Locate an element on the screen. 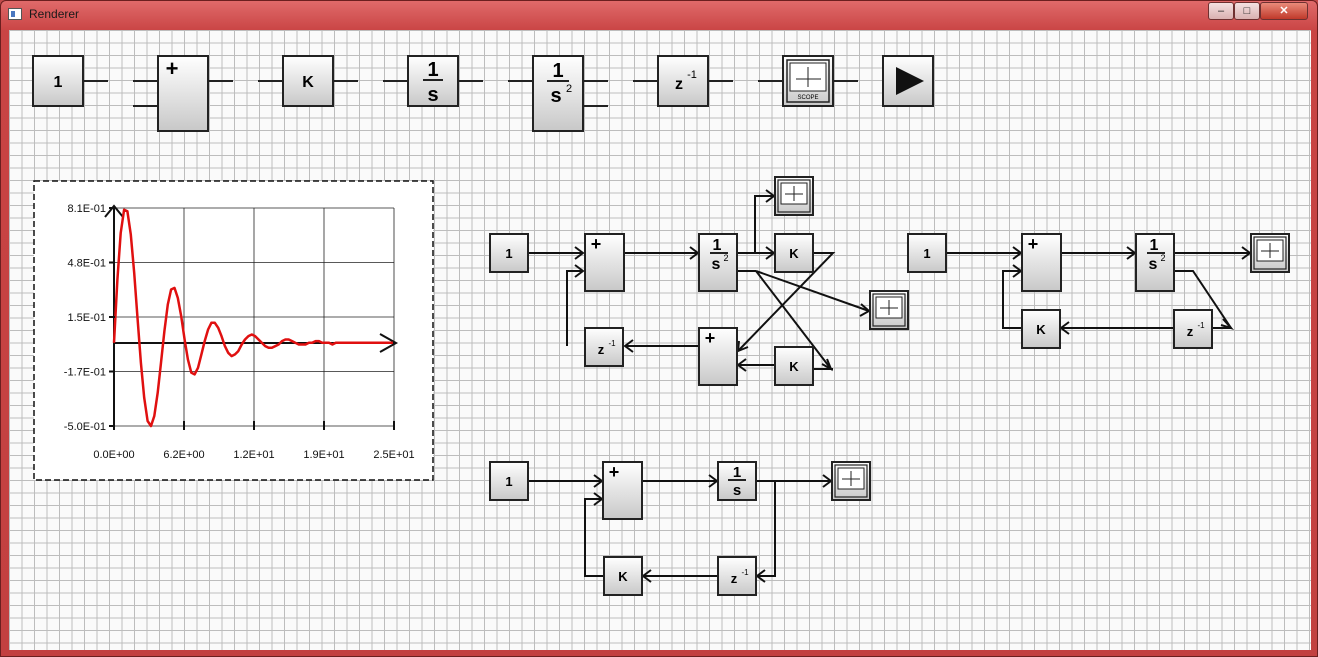  d1-constant-block: 1 is located at coordinates (509, 253).